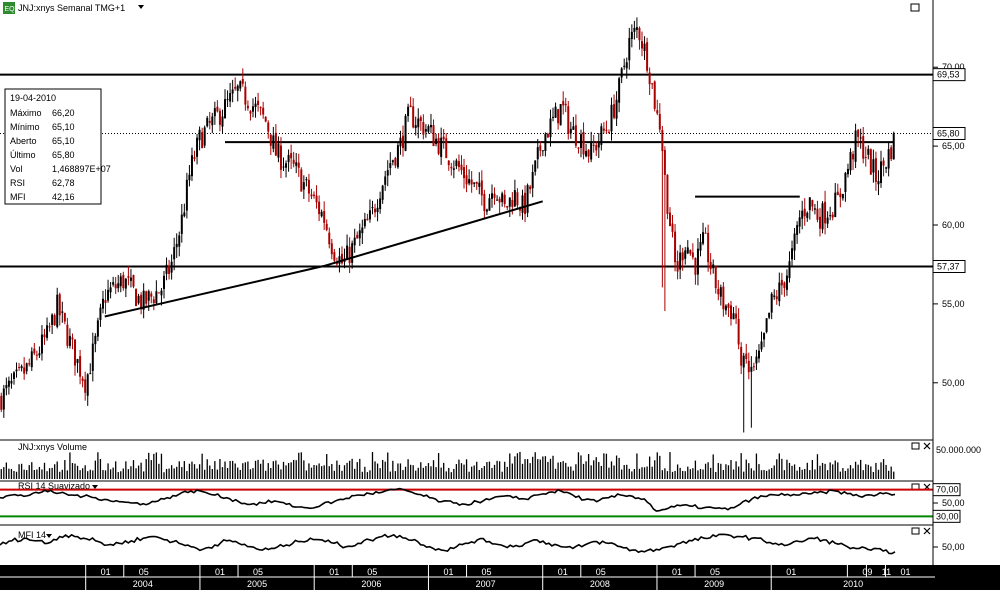  What do you see at coordinates (257, 584) in the screenshot?
I see `year-label: 2005` at bounding box center [257, 584].